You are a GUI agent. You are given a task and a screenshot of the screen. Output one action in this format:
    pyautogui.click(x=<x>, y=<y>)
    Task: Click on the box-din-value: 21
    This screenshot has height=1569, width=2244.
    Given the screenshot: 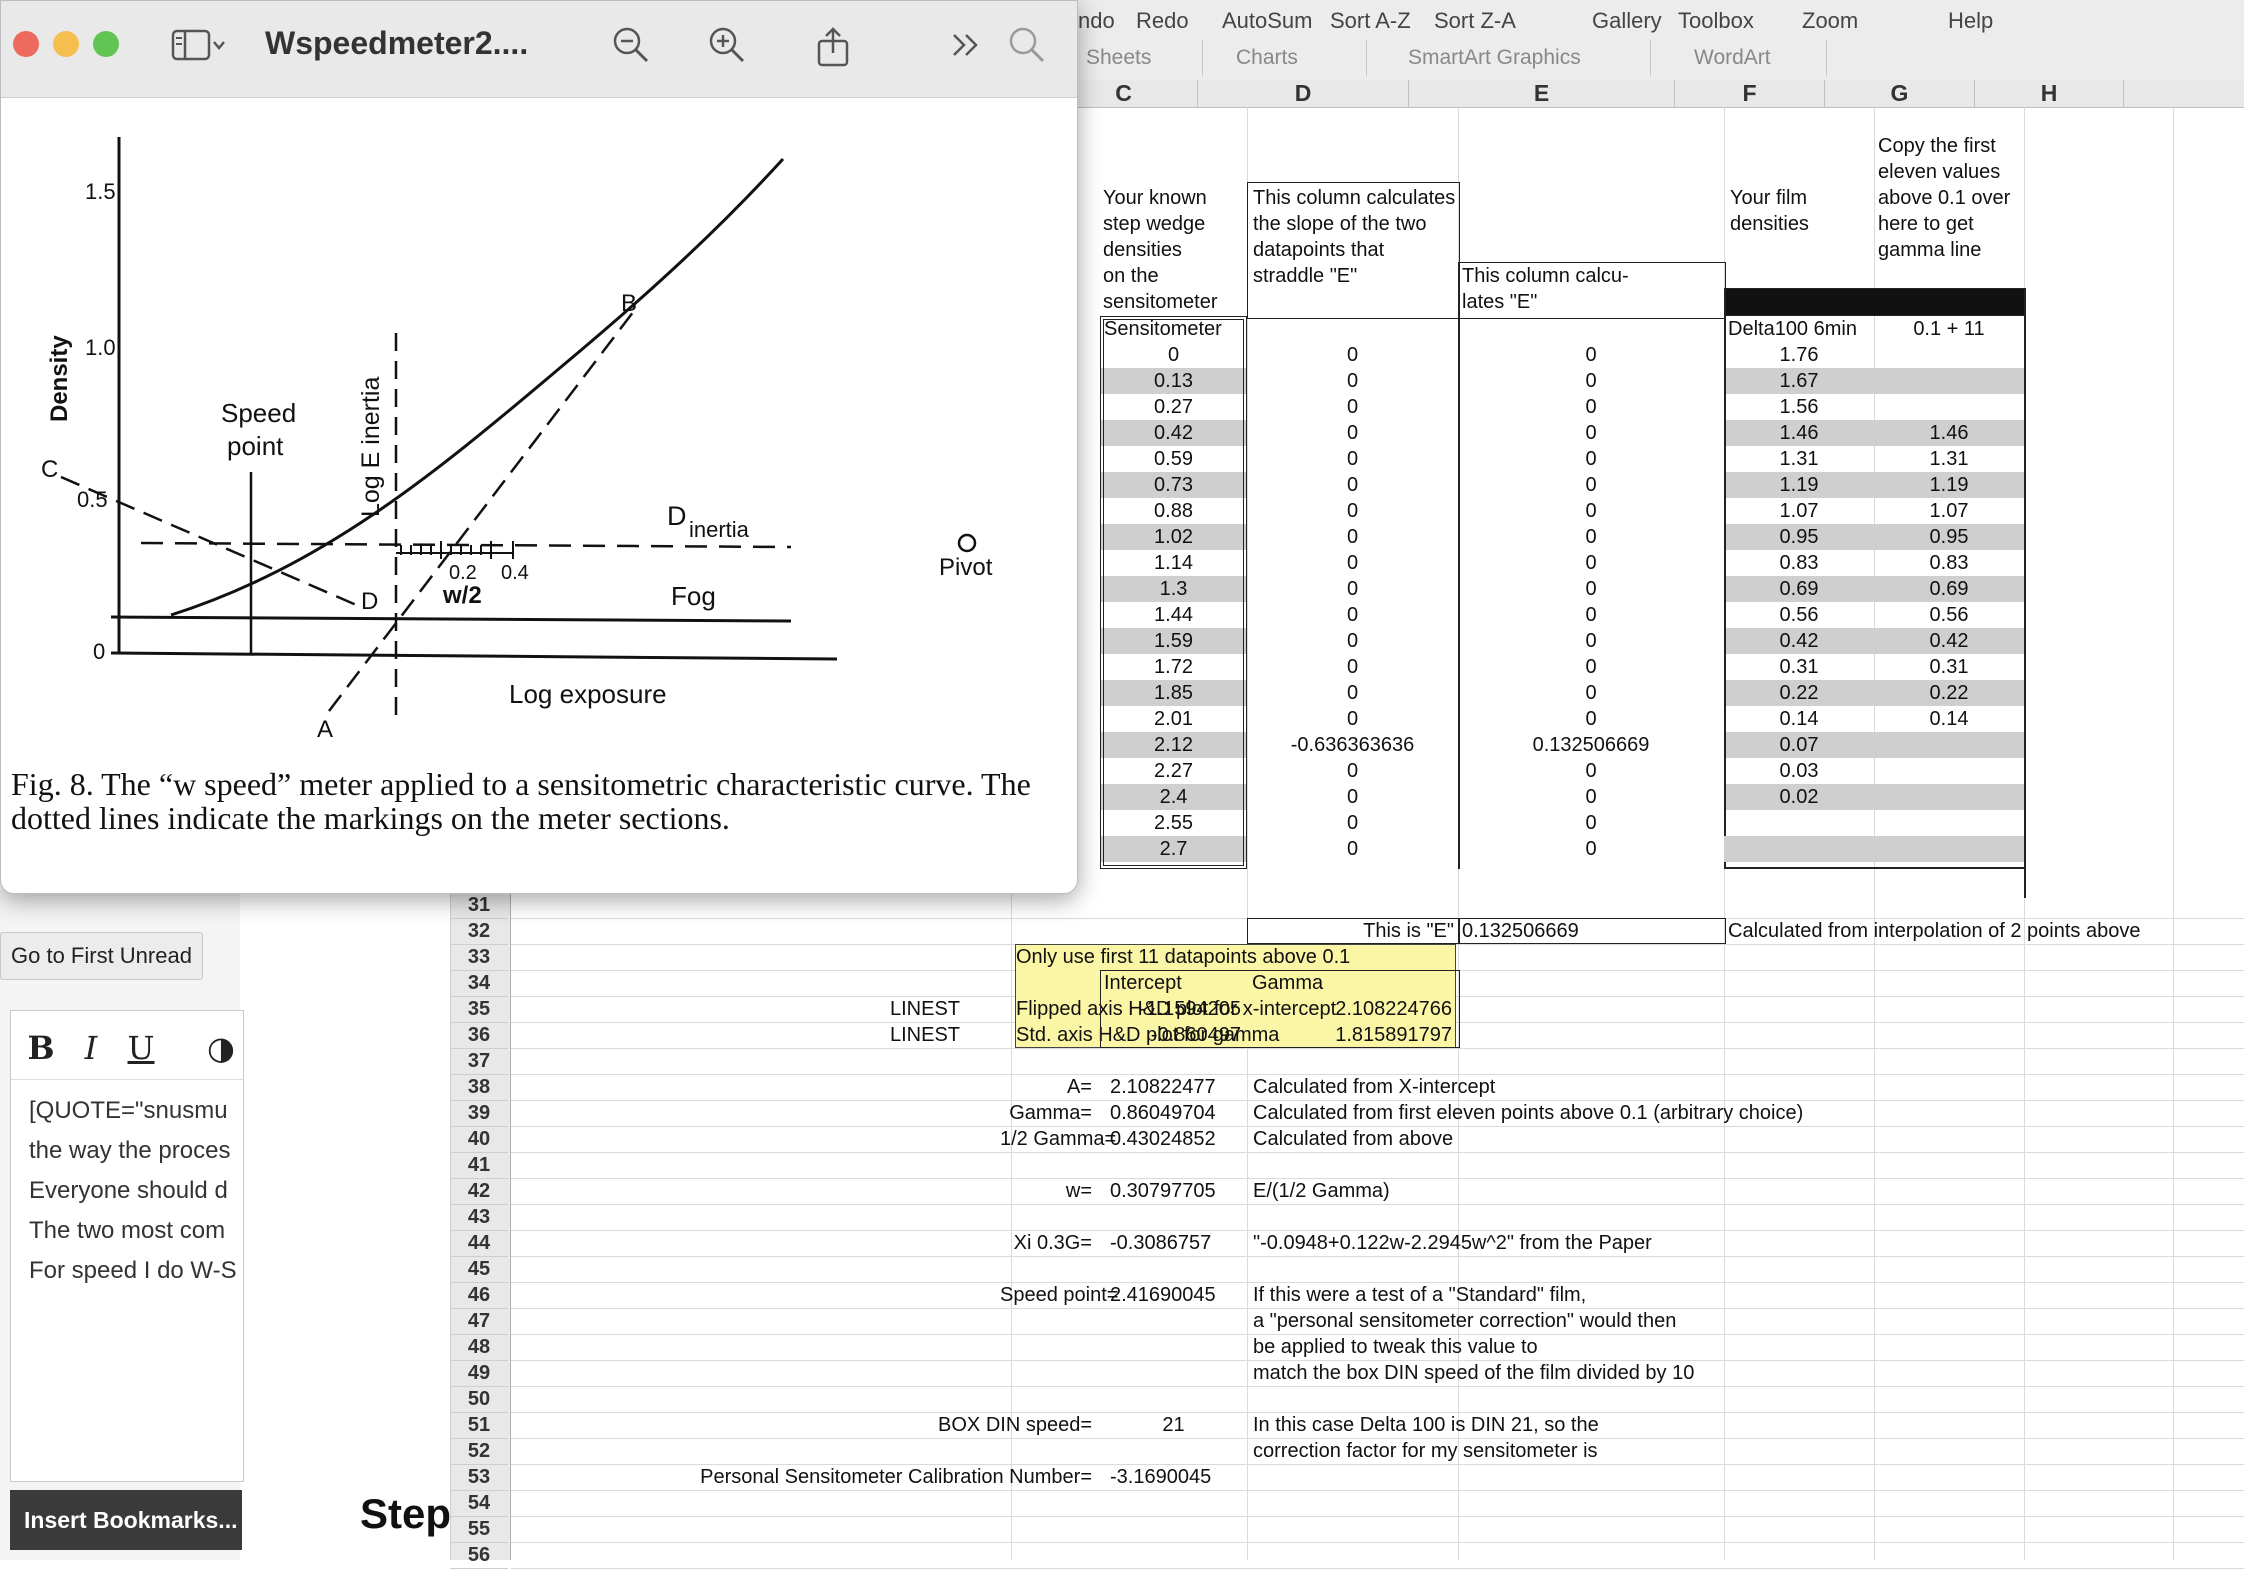 What is the action you would take?
    pyautogui.click(x=1173, y=1425)
    